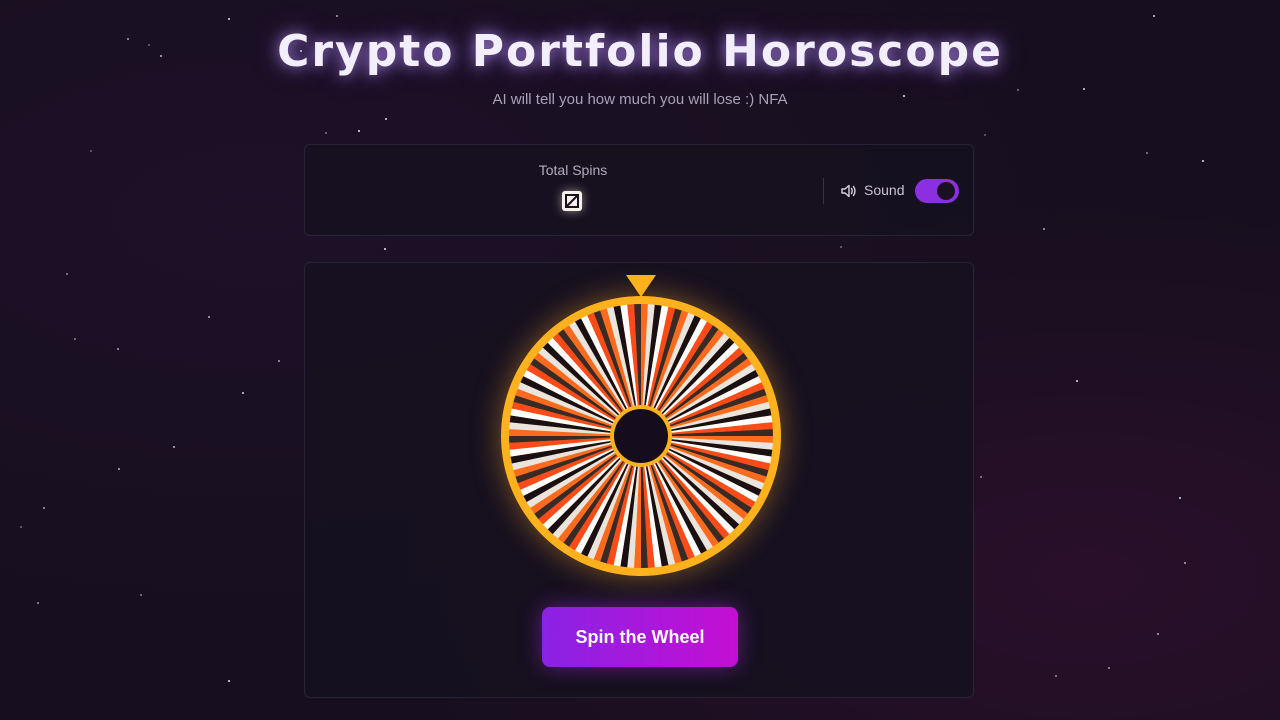 The image size is (1280, 720). I want to click on divider, so click(823, 191).